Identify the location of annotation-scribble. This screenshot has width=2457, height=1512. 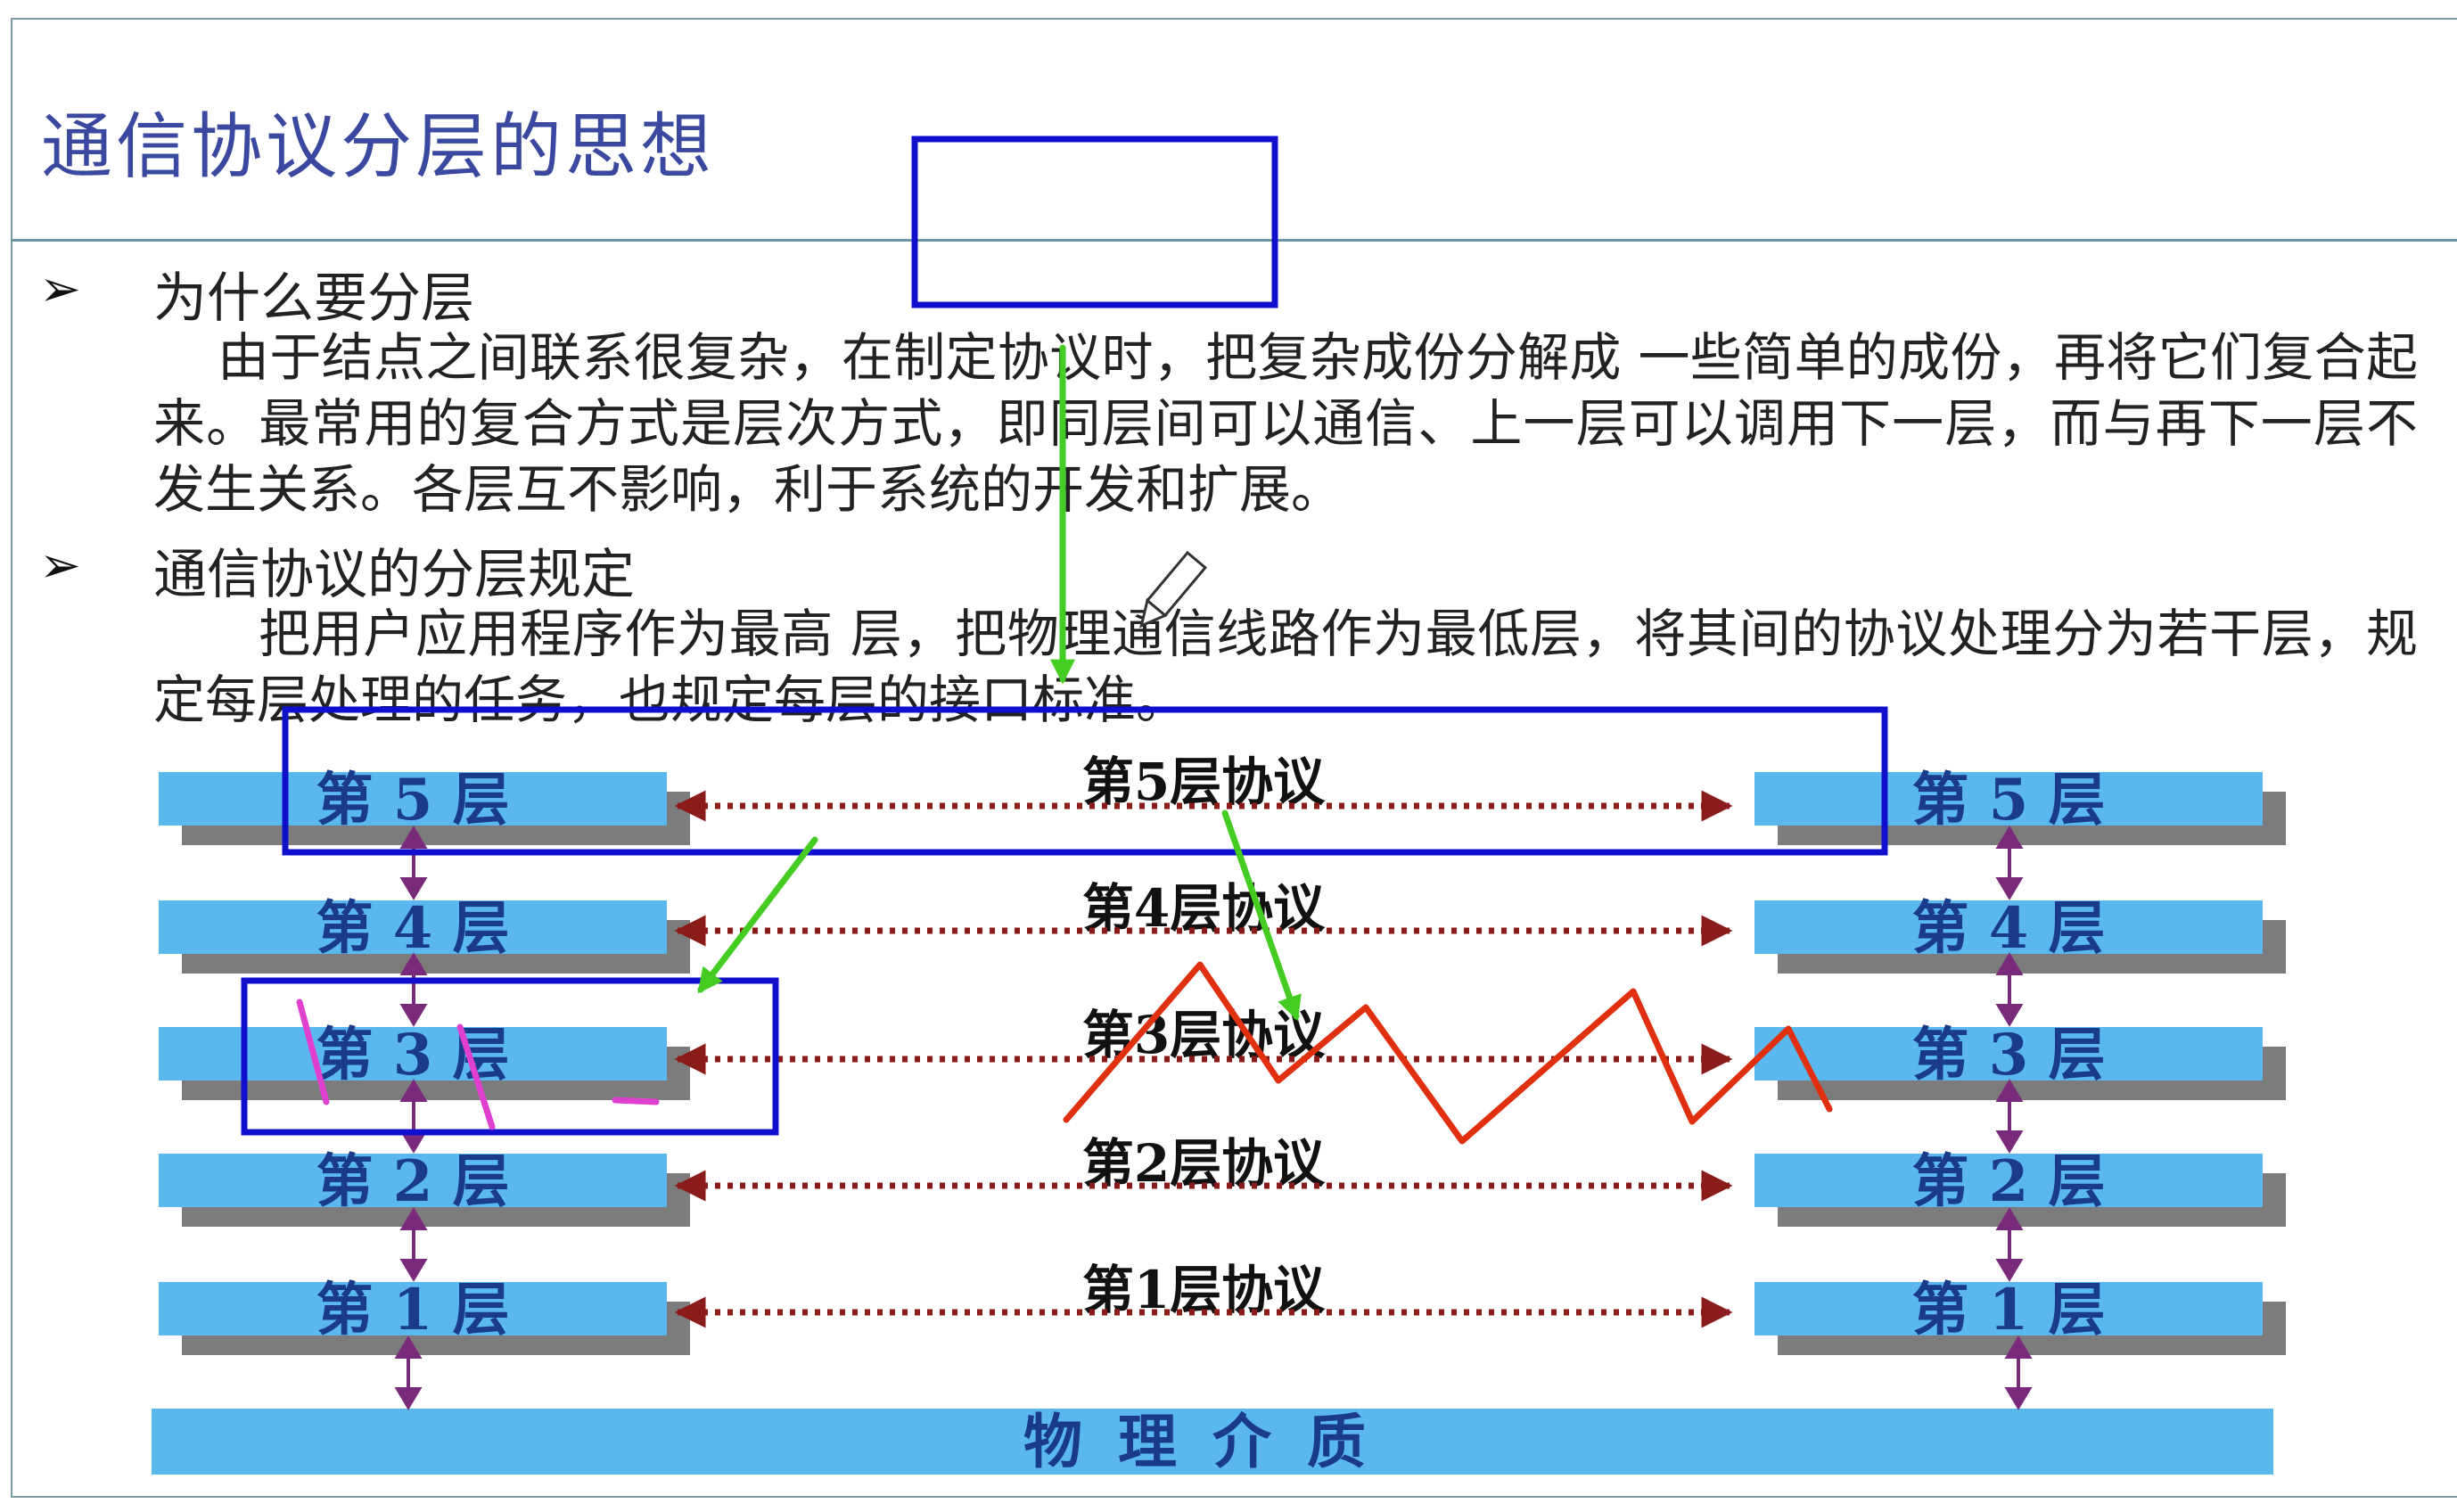
(1448, 1053).